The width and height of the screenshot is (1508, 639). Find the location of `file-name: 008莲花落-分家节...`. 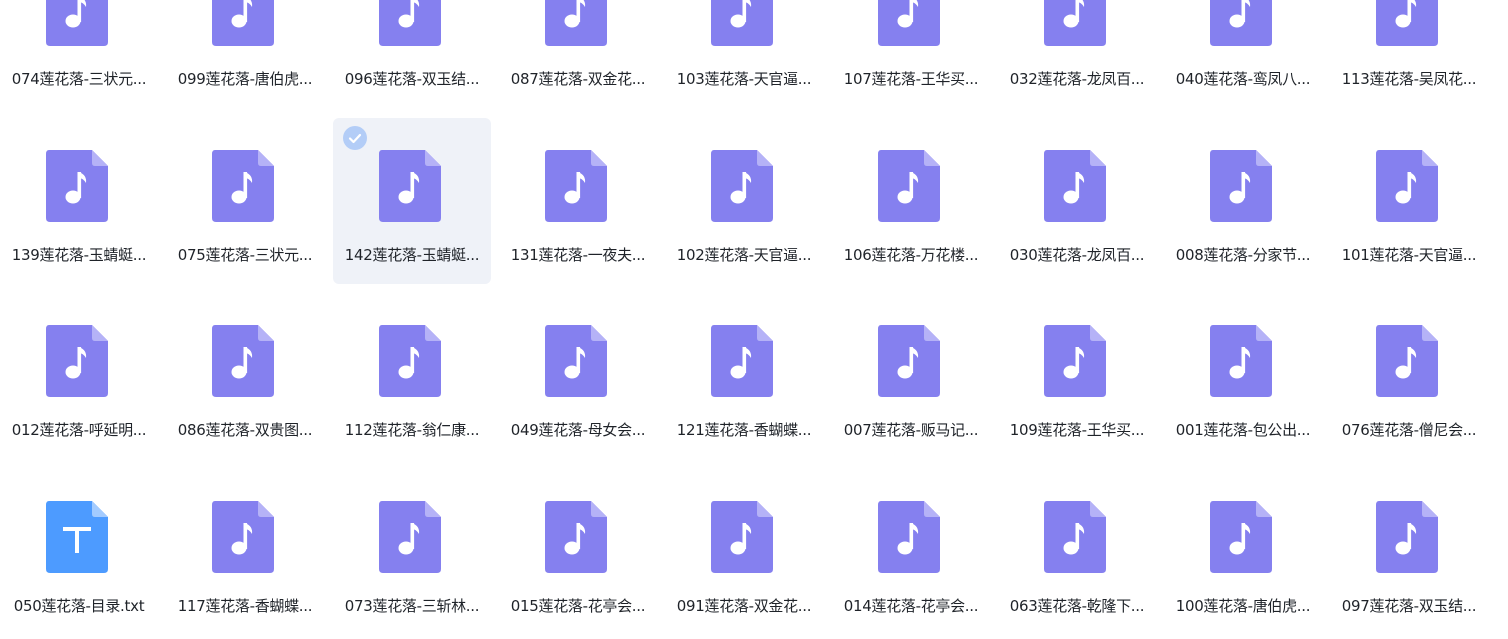

file-name: 008莲花落-分家节... is located at coordinates (1243, 255).